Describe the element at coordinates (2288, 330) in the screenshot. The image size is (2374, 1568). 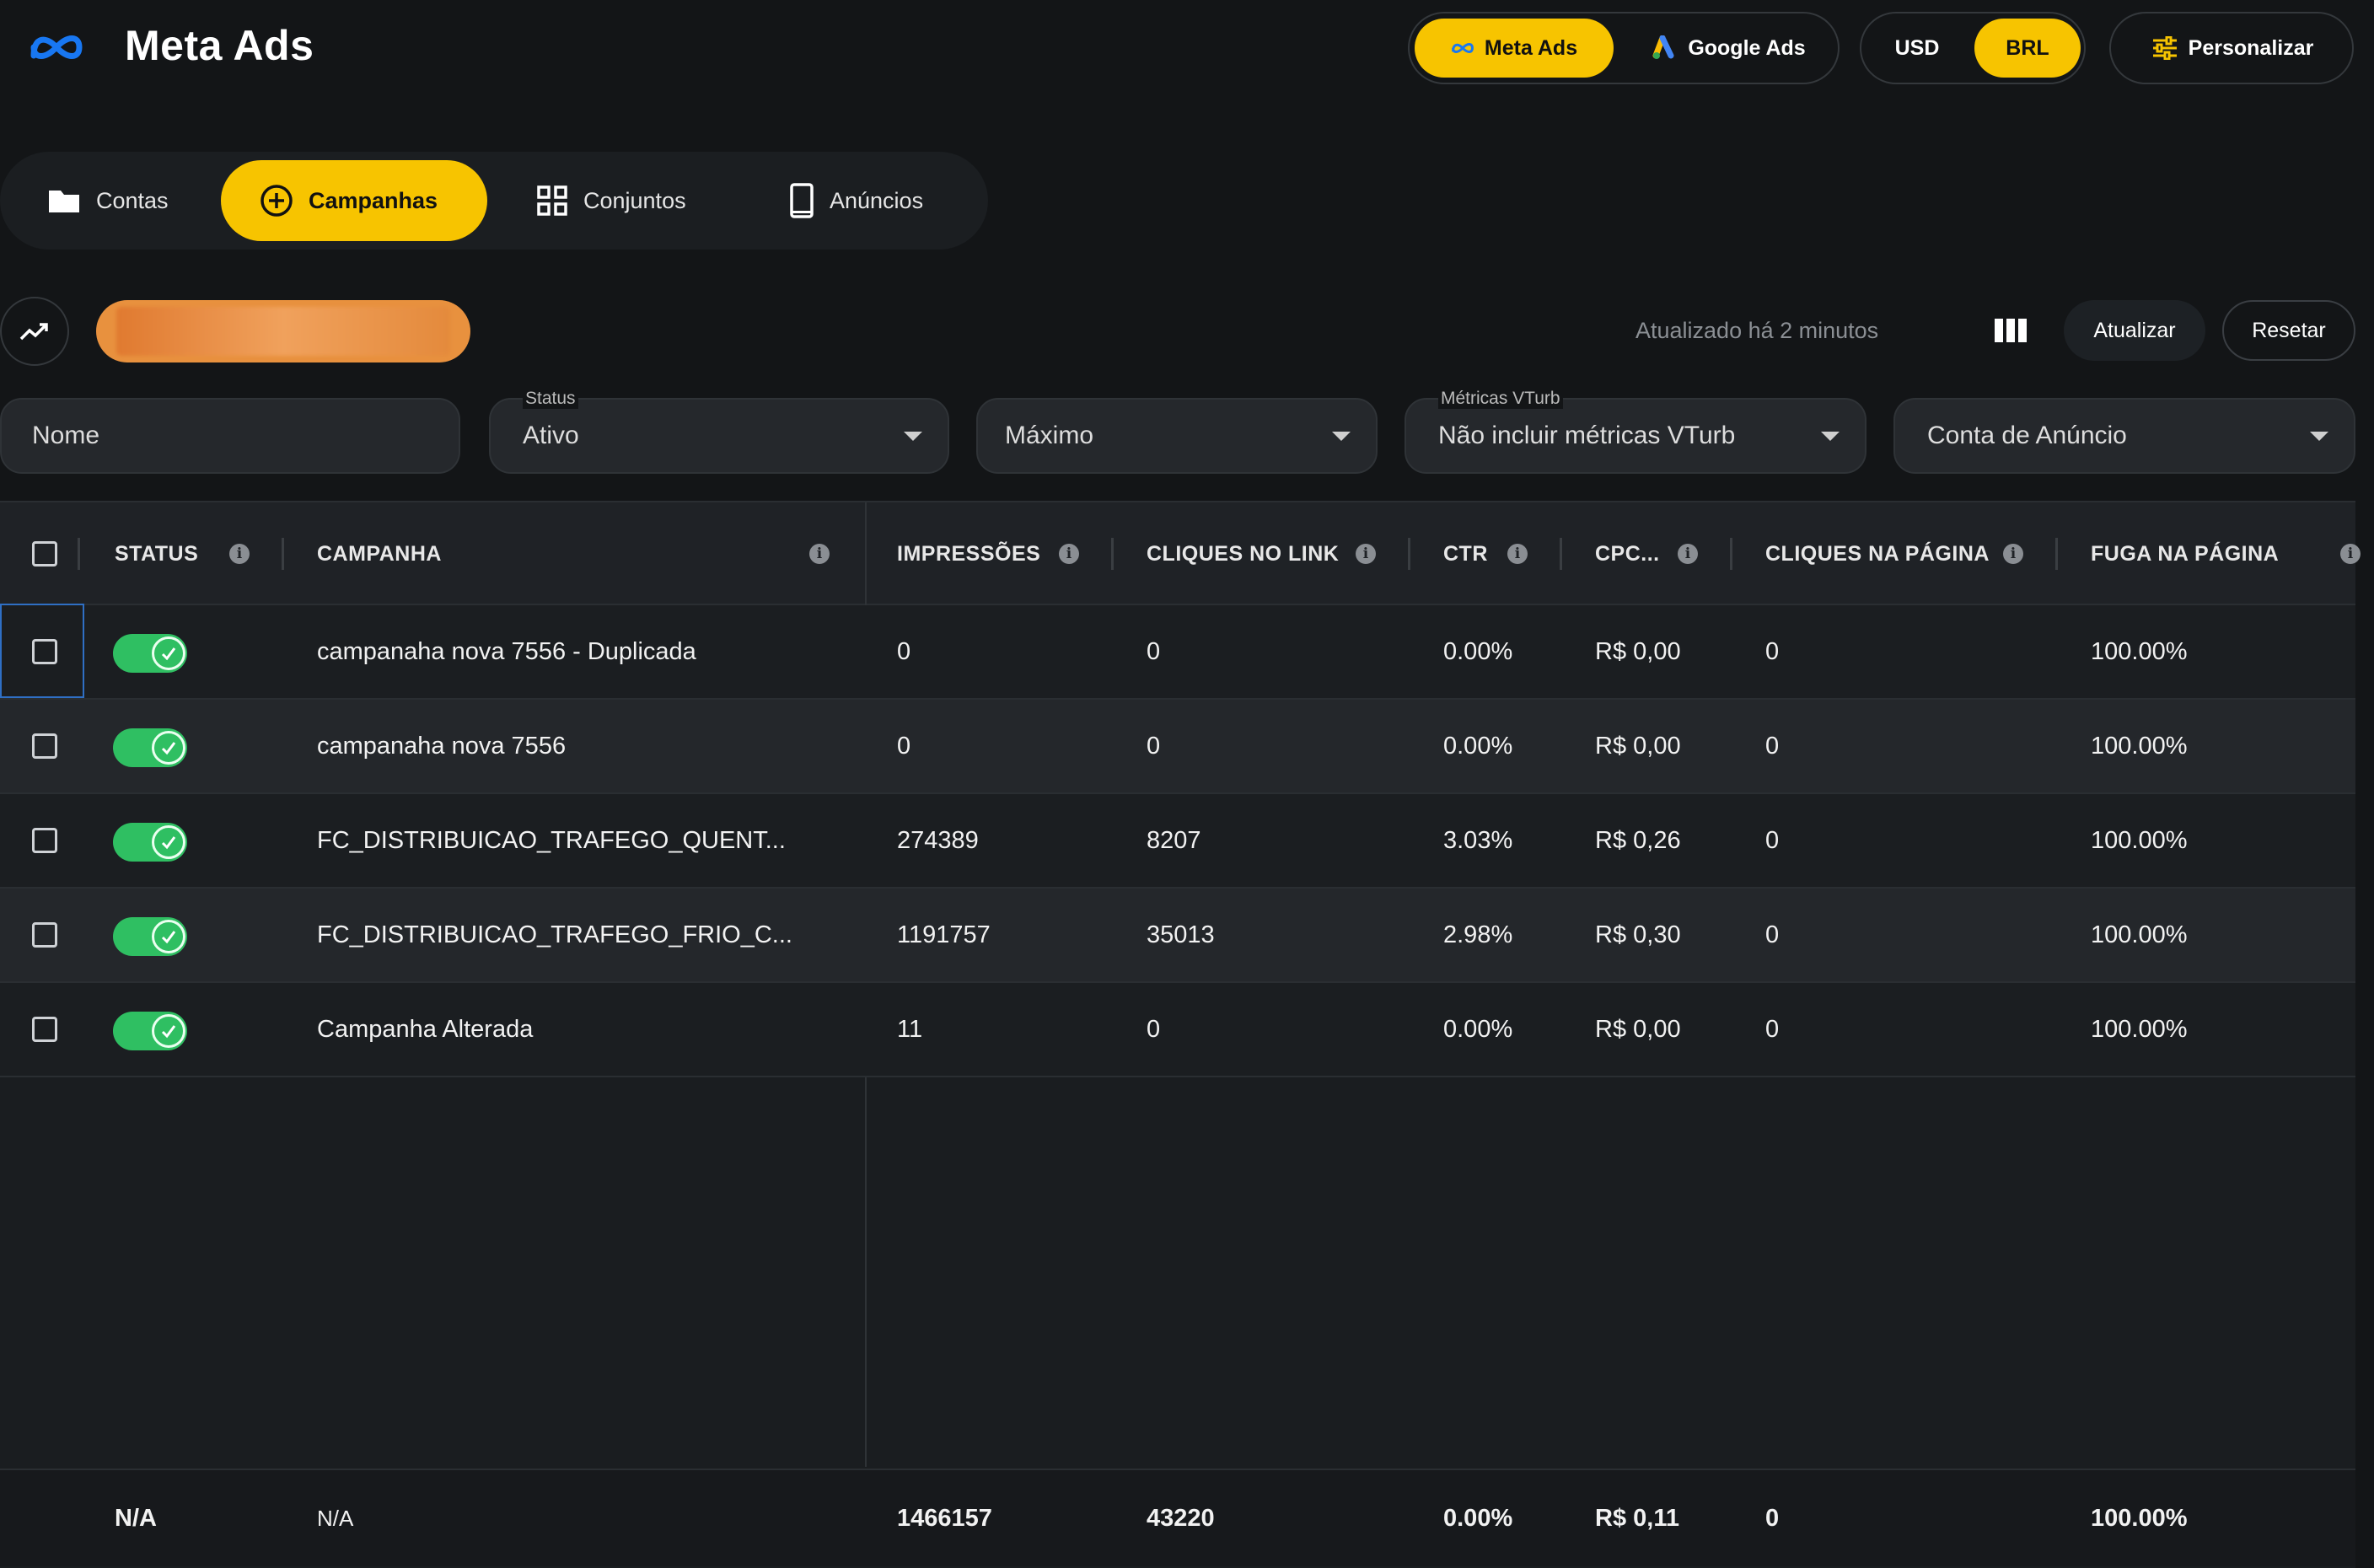
I see `reset-button: Resetar` at that location.